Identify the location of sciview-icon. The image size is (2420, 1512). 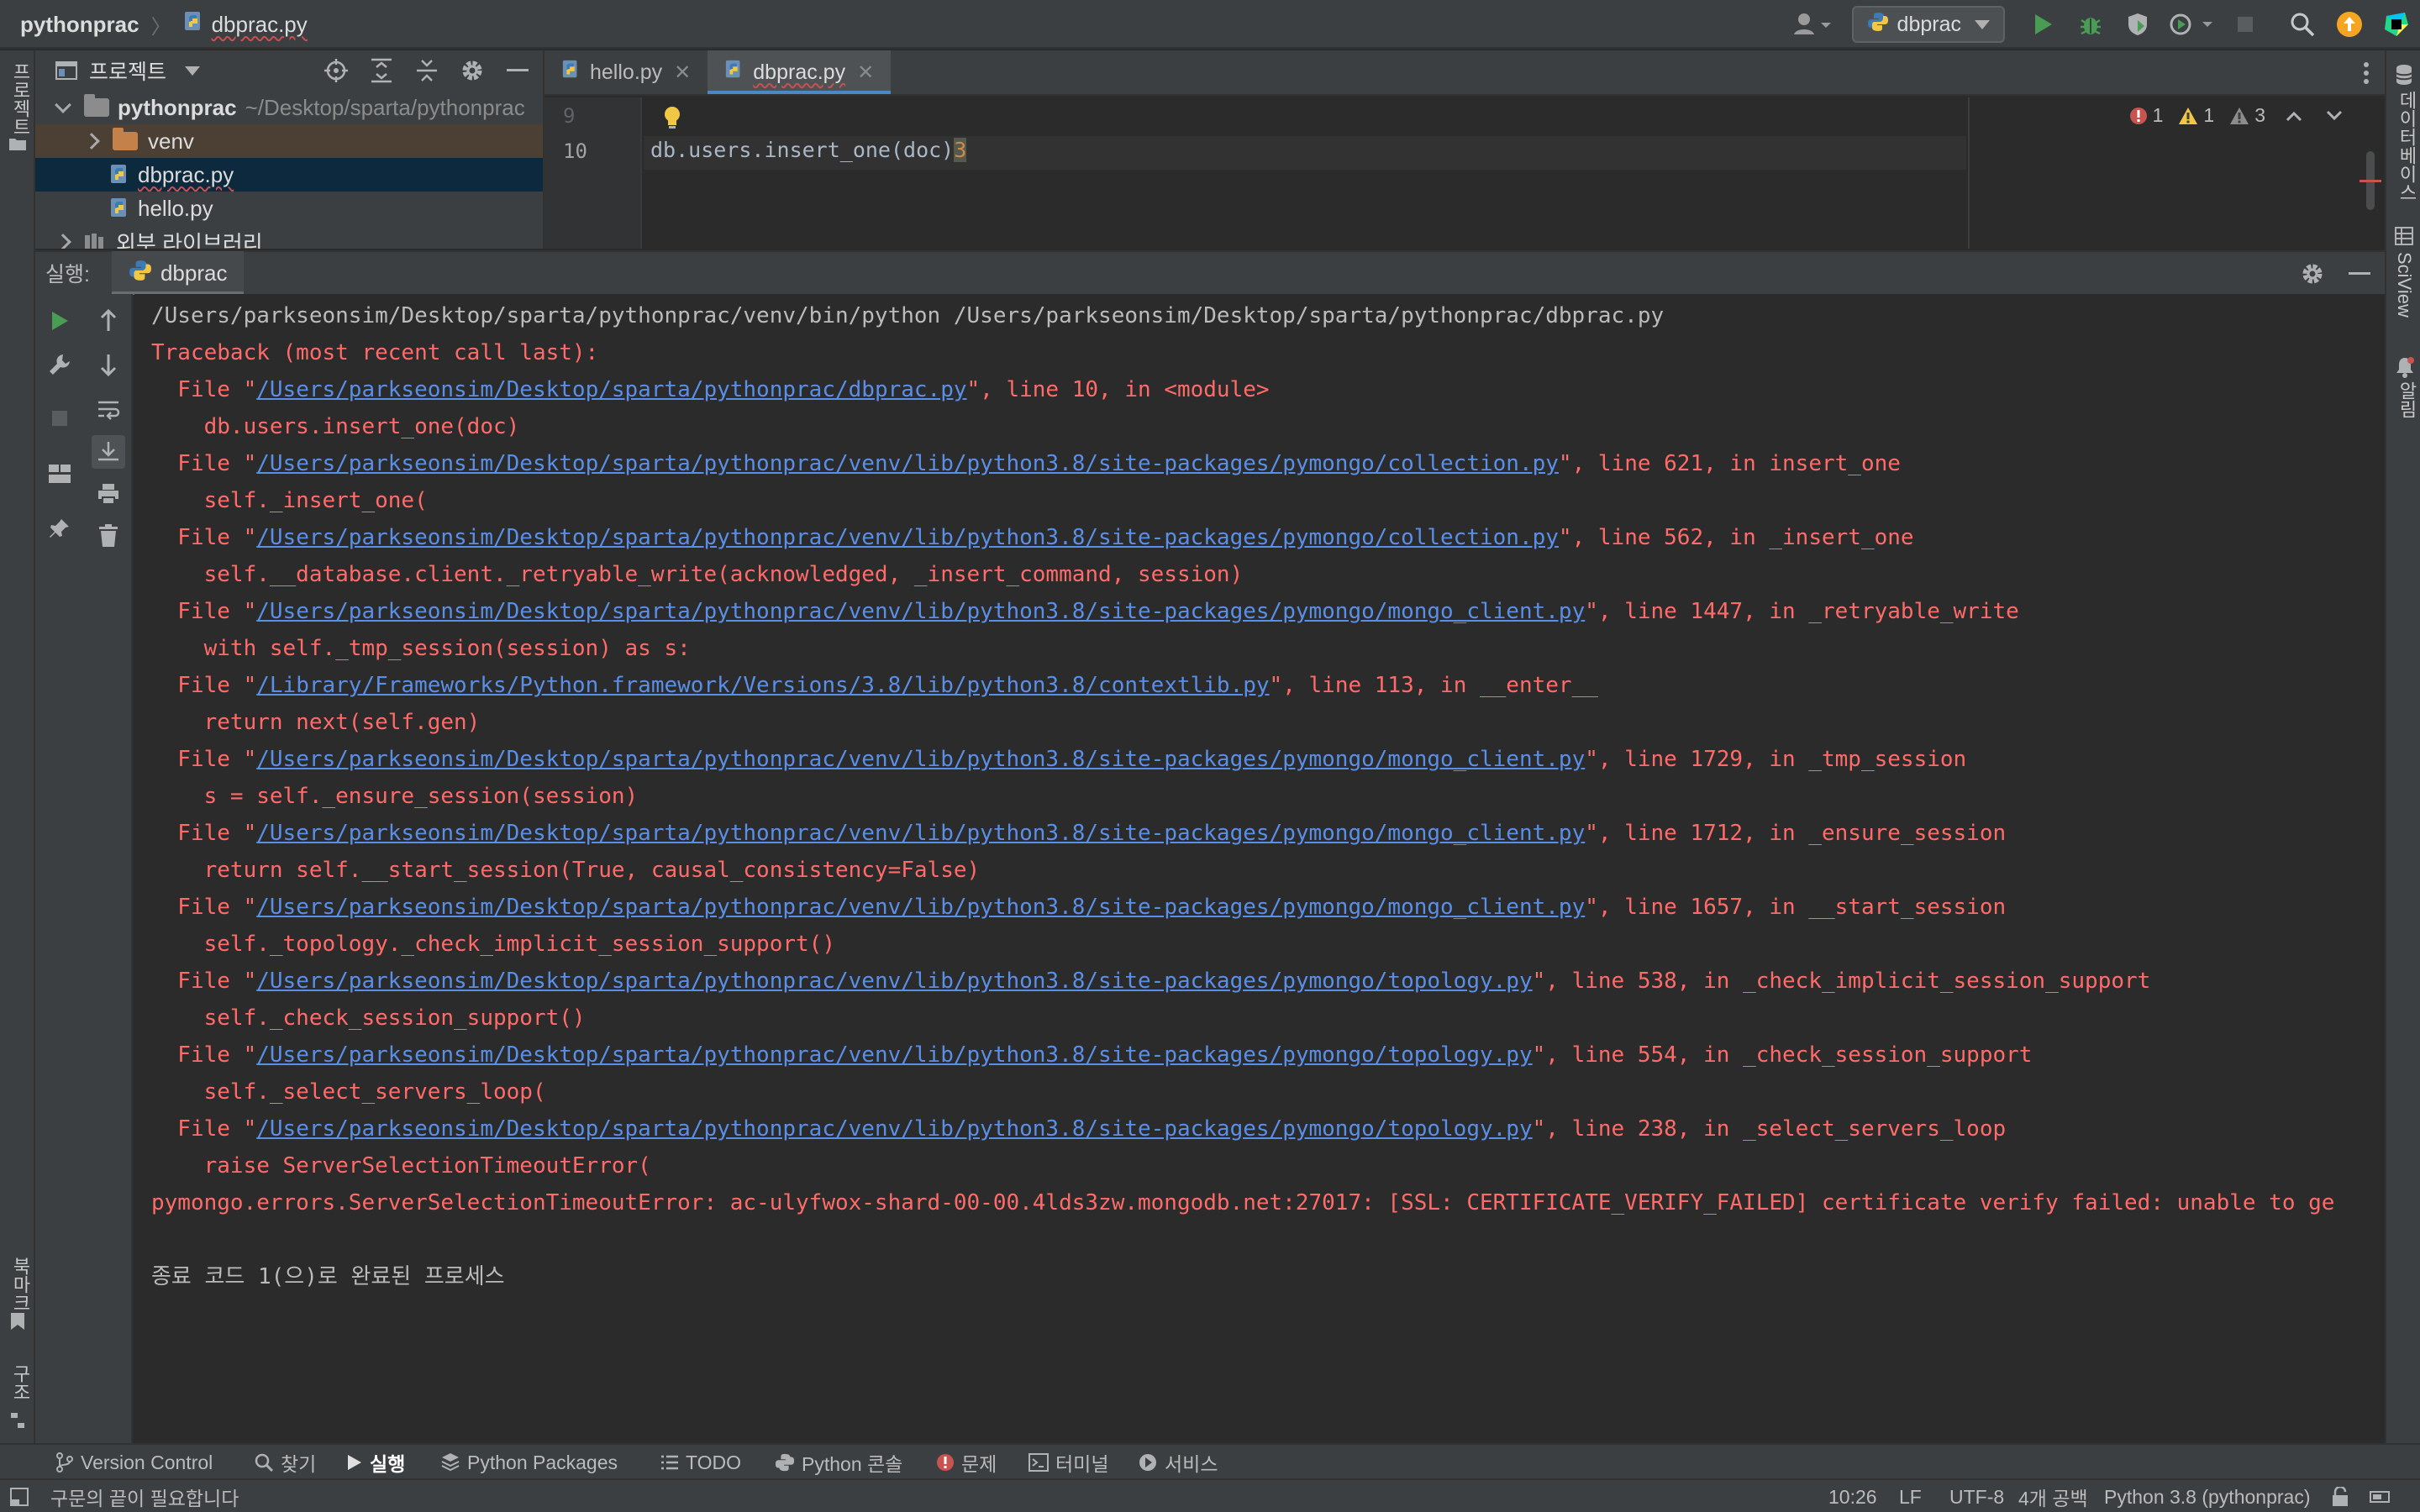
(2404, 238).